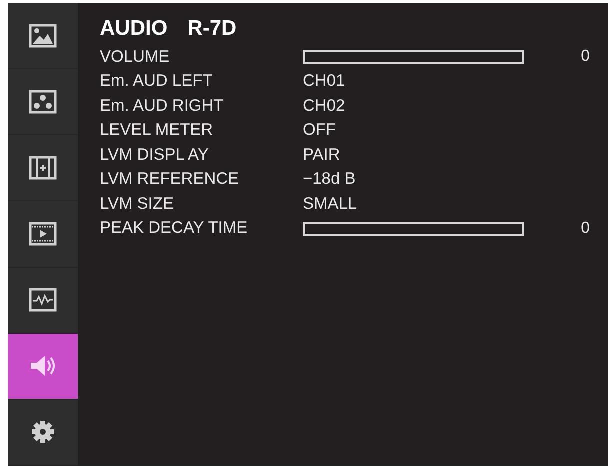 This screenshot has height=470, width=612. Describe the element at coordinates (162, 106) in the screenshot. I see `setting-label: Em. AUD RIGHT` at that location.